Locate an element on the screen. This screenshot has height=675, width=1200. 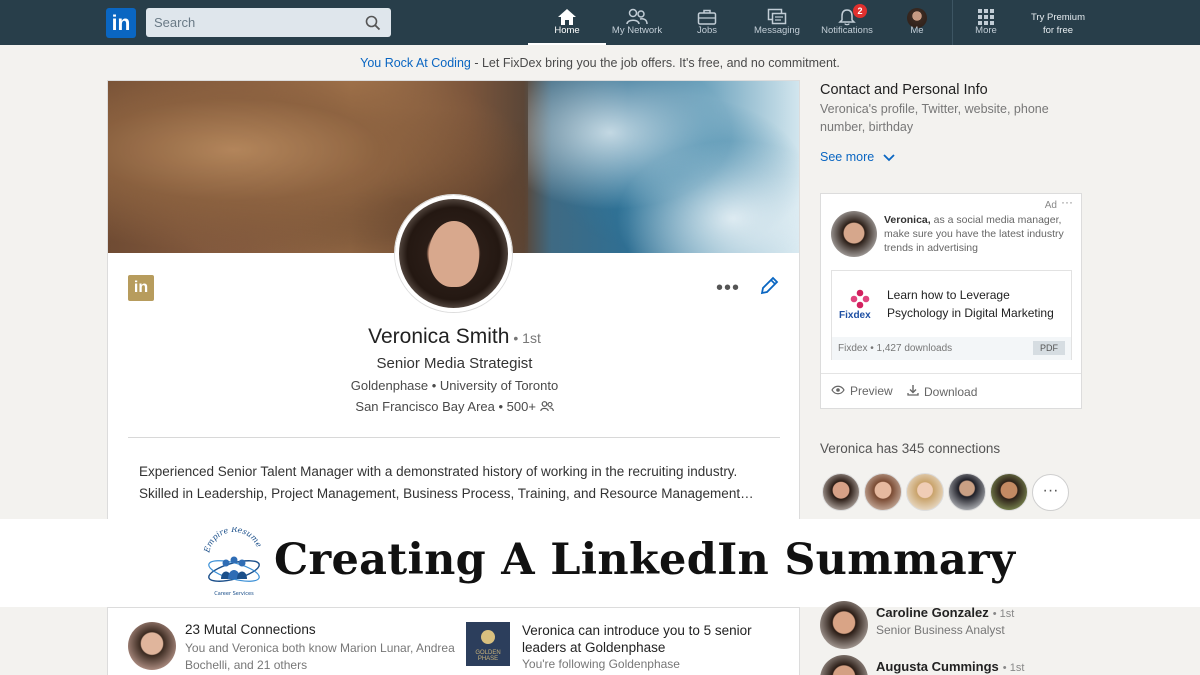
person-name-line: Caroline Gonzalez • 1st is located at coordinates (945, 612).